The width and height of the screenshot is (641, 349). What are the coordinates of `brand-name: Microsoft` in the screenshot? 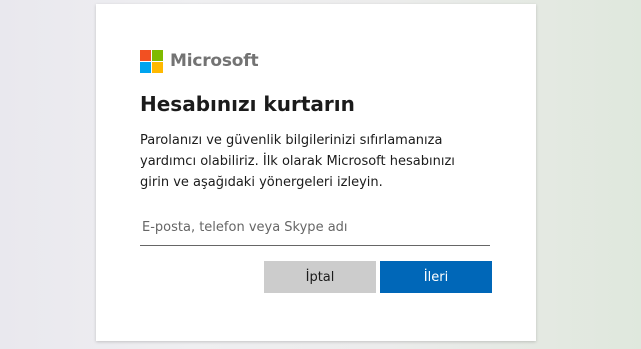 It's located at (214, 61).